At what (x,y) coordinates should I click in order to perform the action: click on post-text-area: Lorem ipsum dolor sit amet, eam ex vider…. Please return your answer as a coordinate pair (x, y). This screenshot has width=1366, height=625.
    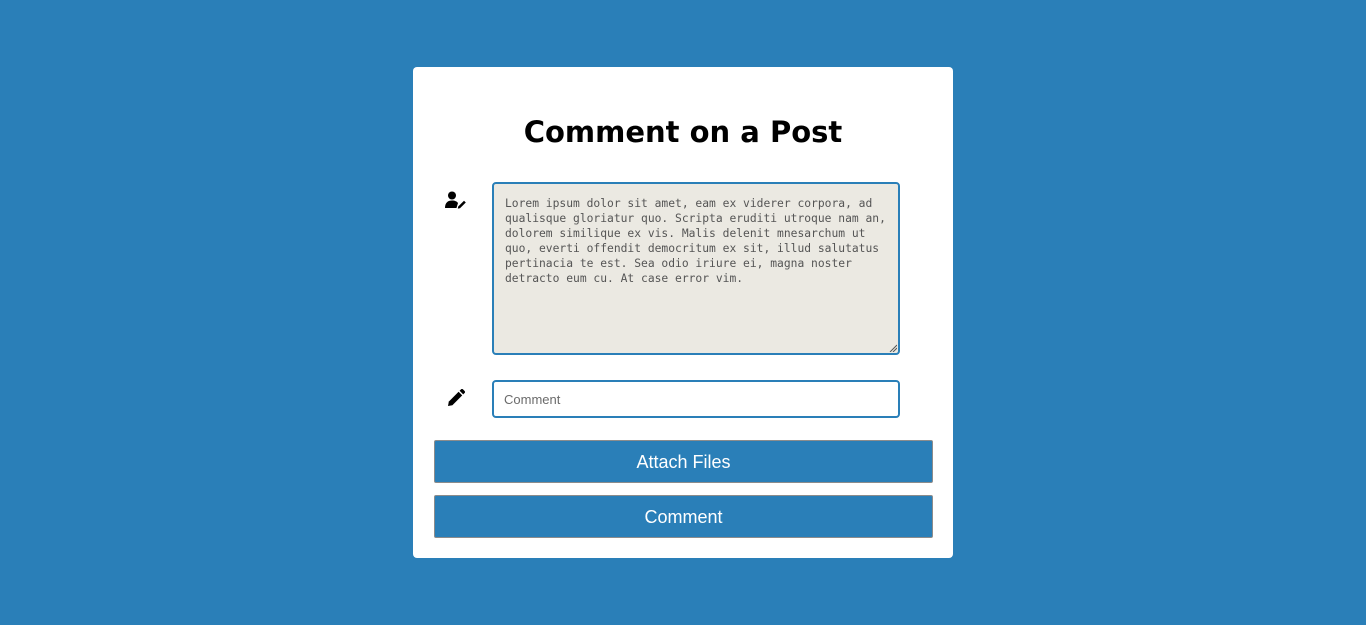
    Looking at the image, I should click on (696, 268).